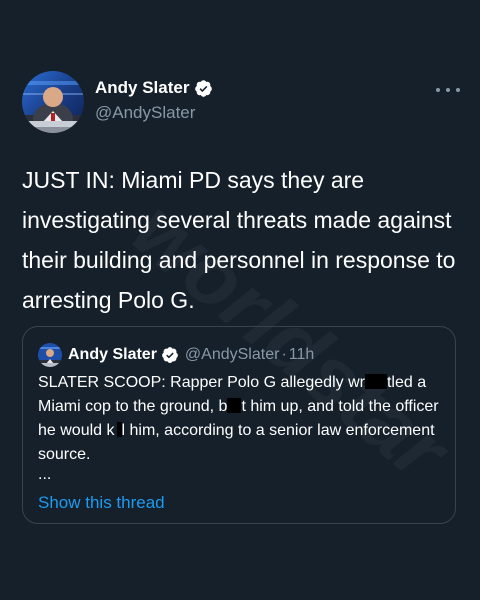 This screenshot has width=480, height=600. What do you see at coordinates (145, 113) in the screenshot?
I see `author-handle: @AndySlater` at bounding box center [145, 113].